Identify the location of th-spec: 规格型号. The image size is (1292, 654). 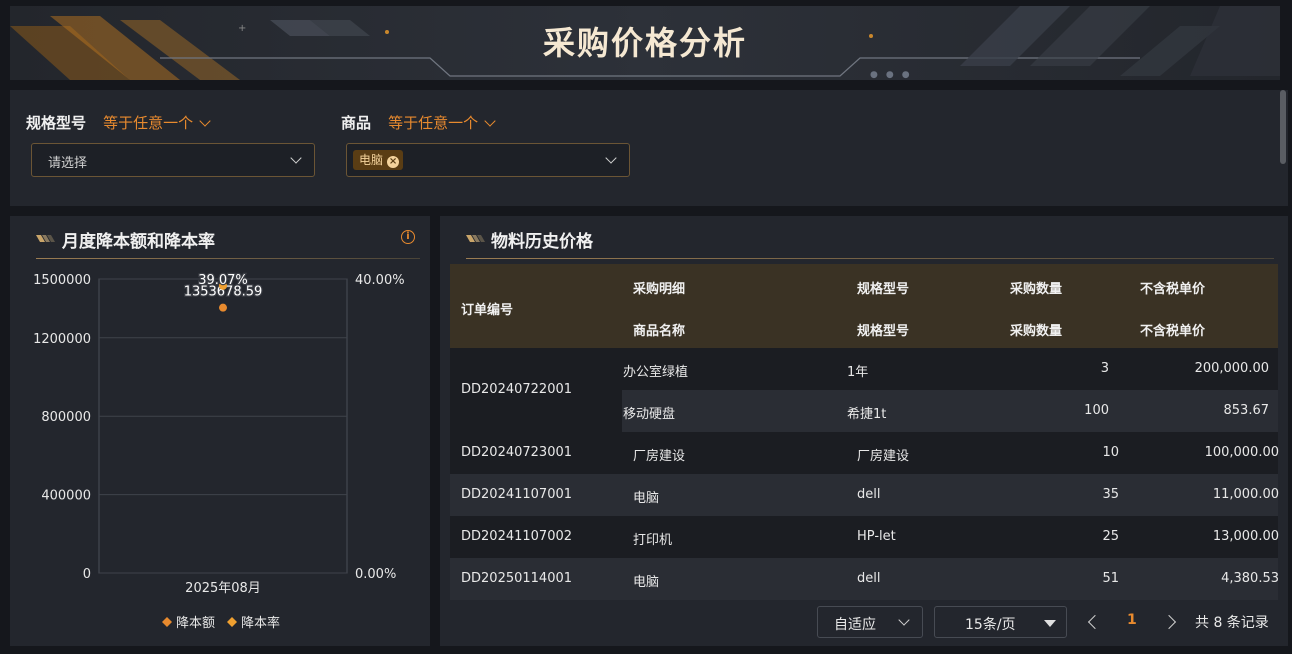
(883, 331).